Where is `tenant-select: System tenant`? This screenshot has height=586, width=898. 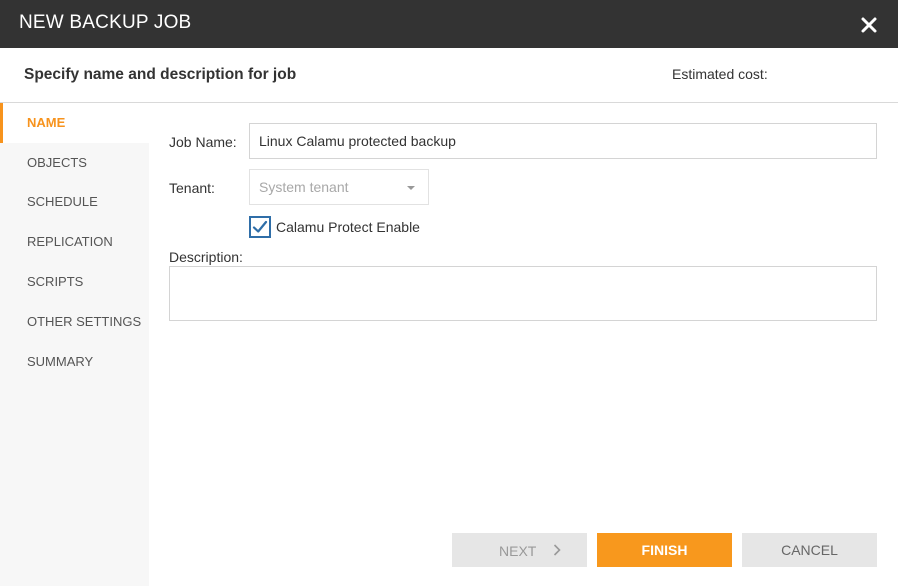 tenant-select: System tenant is located at coordinates (339, 187).